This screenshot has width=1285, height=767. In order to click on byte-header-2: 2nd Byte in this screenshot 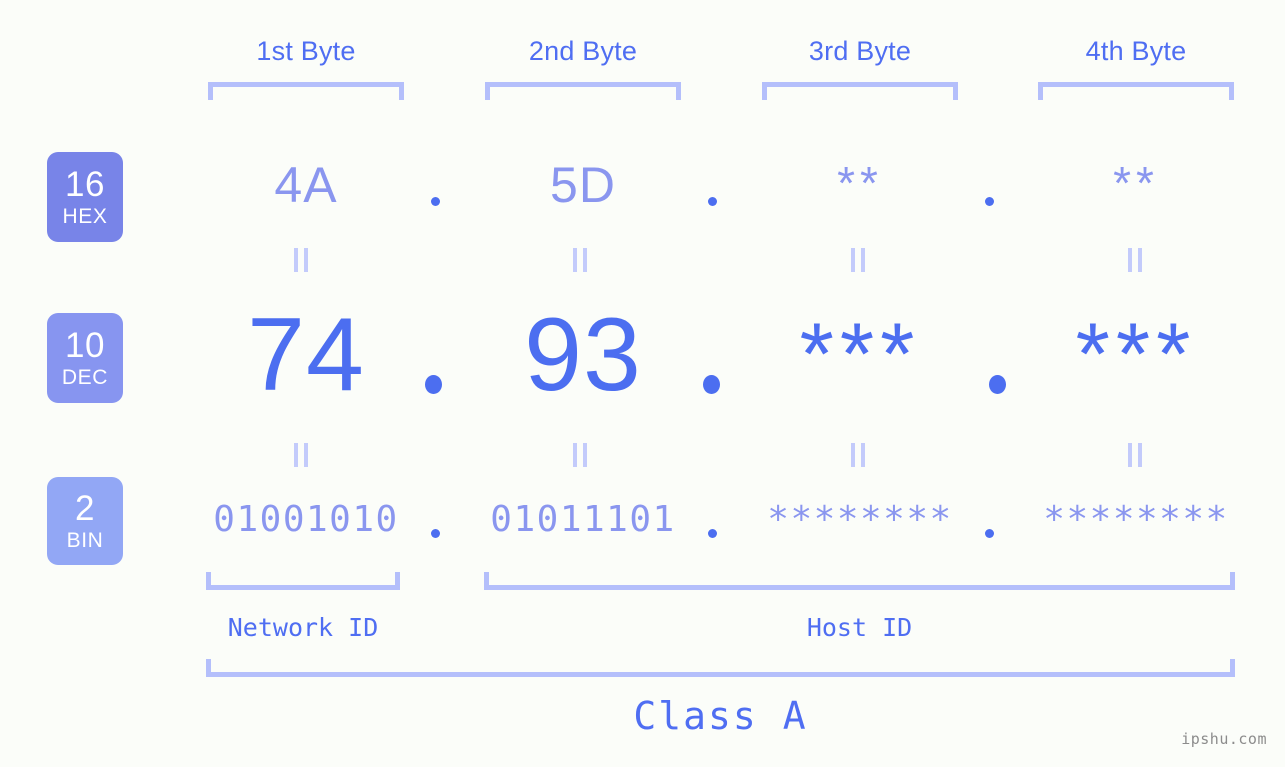, I will do `click(583, 51)`.